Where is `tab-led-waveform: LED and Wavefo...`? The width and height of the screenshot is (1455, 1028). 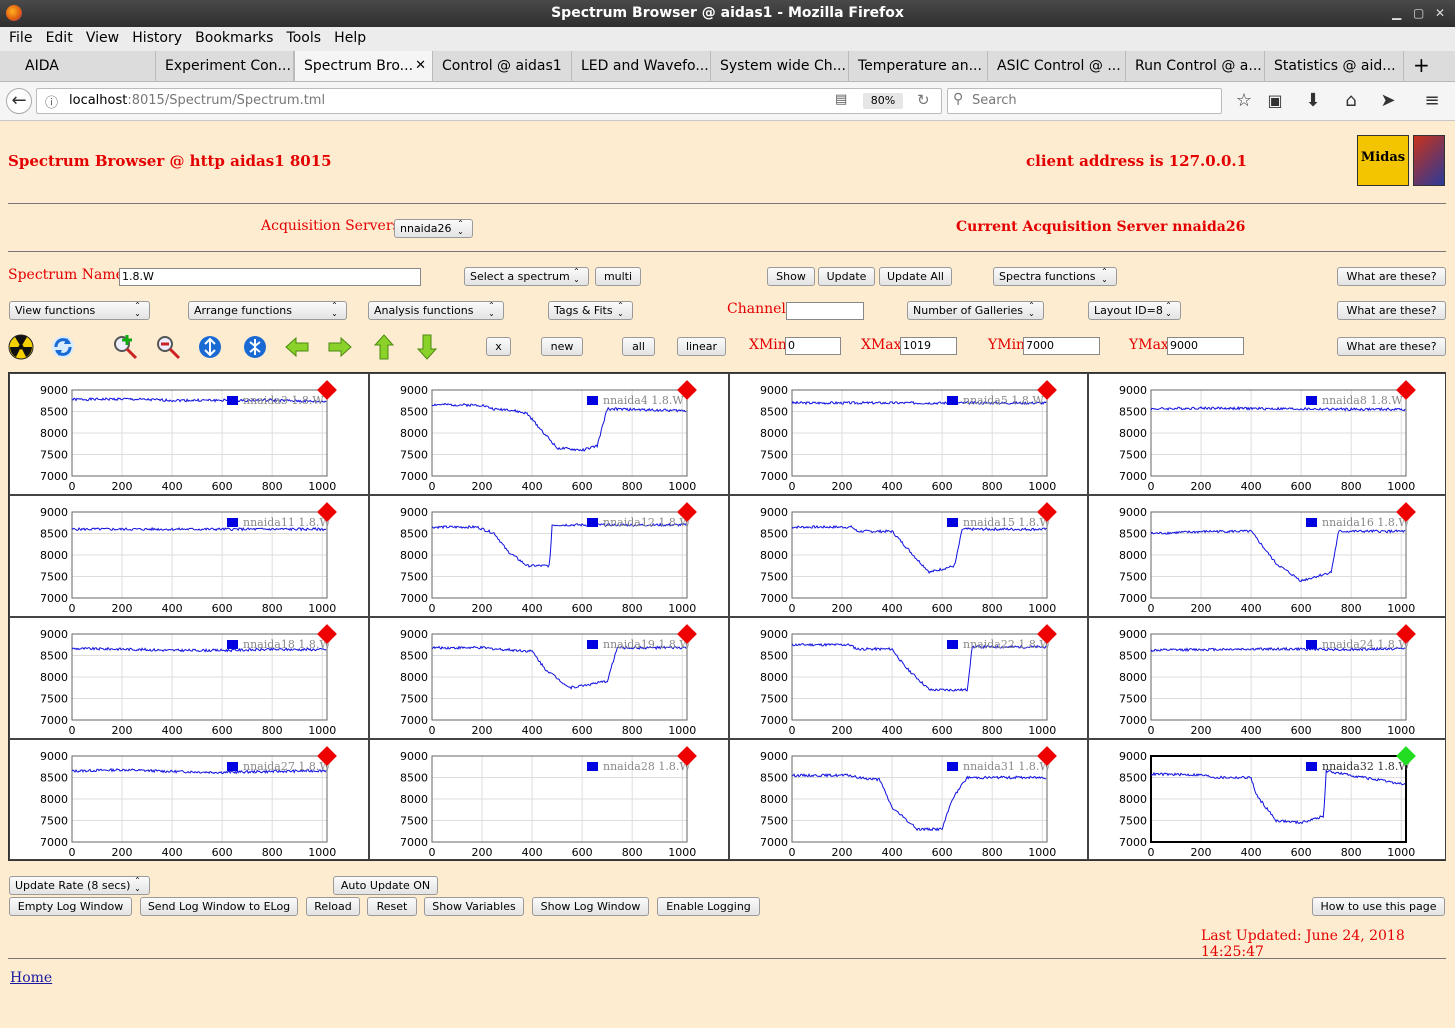
tab-led-waveform: LED and Wavefo... is located at coordinates (641, 66).